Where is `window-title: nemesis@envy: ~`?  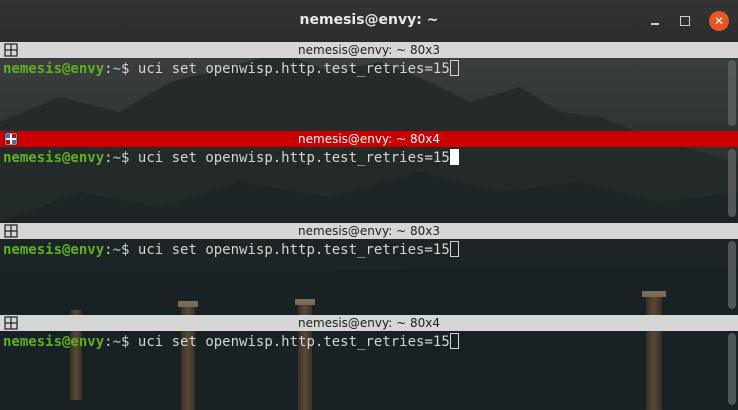
window-title: nemesis@envy: ~ is located at coordinates (369, 20).